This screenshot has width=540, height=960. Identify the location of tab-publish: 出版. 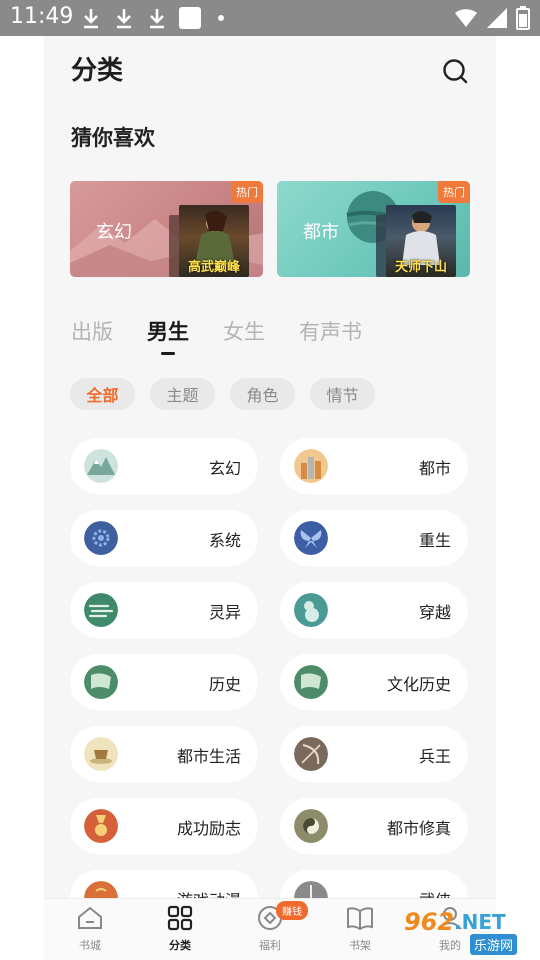
(92, 331).